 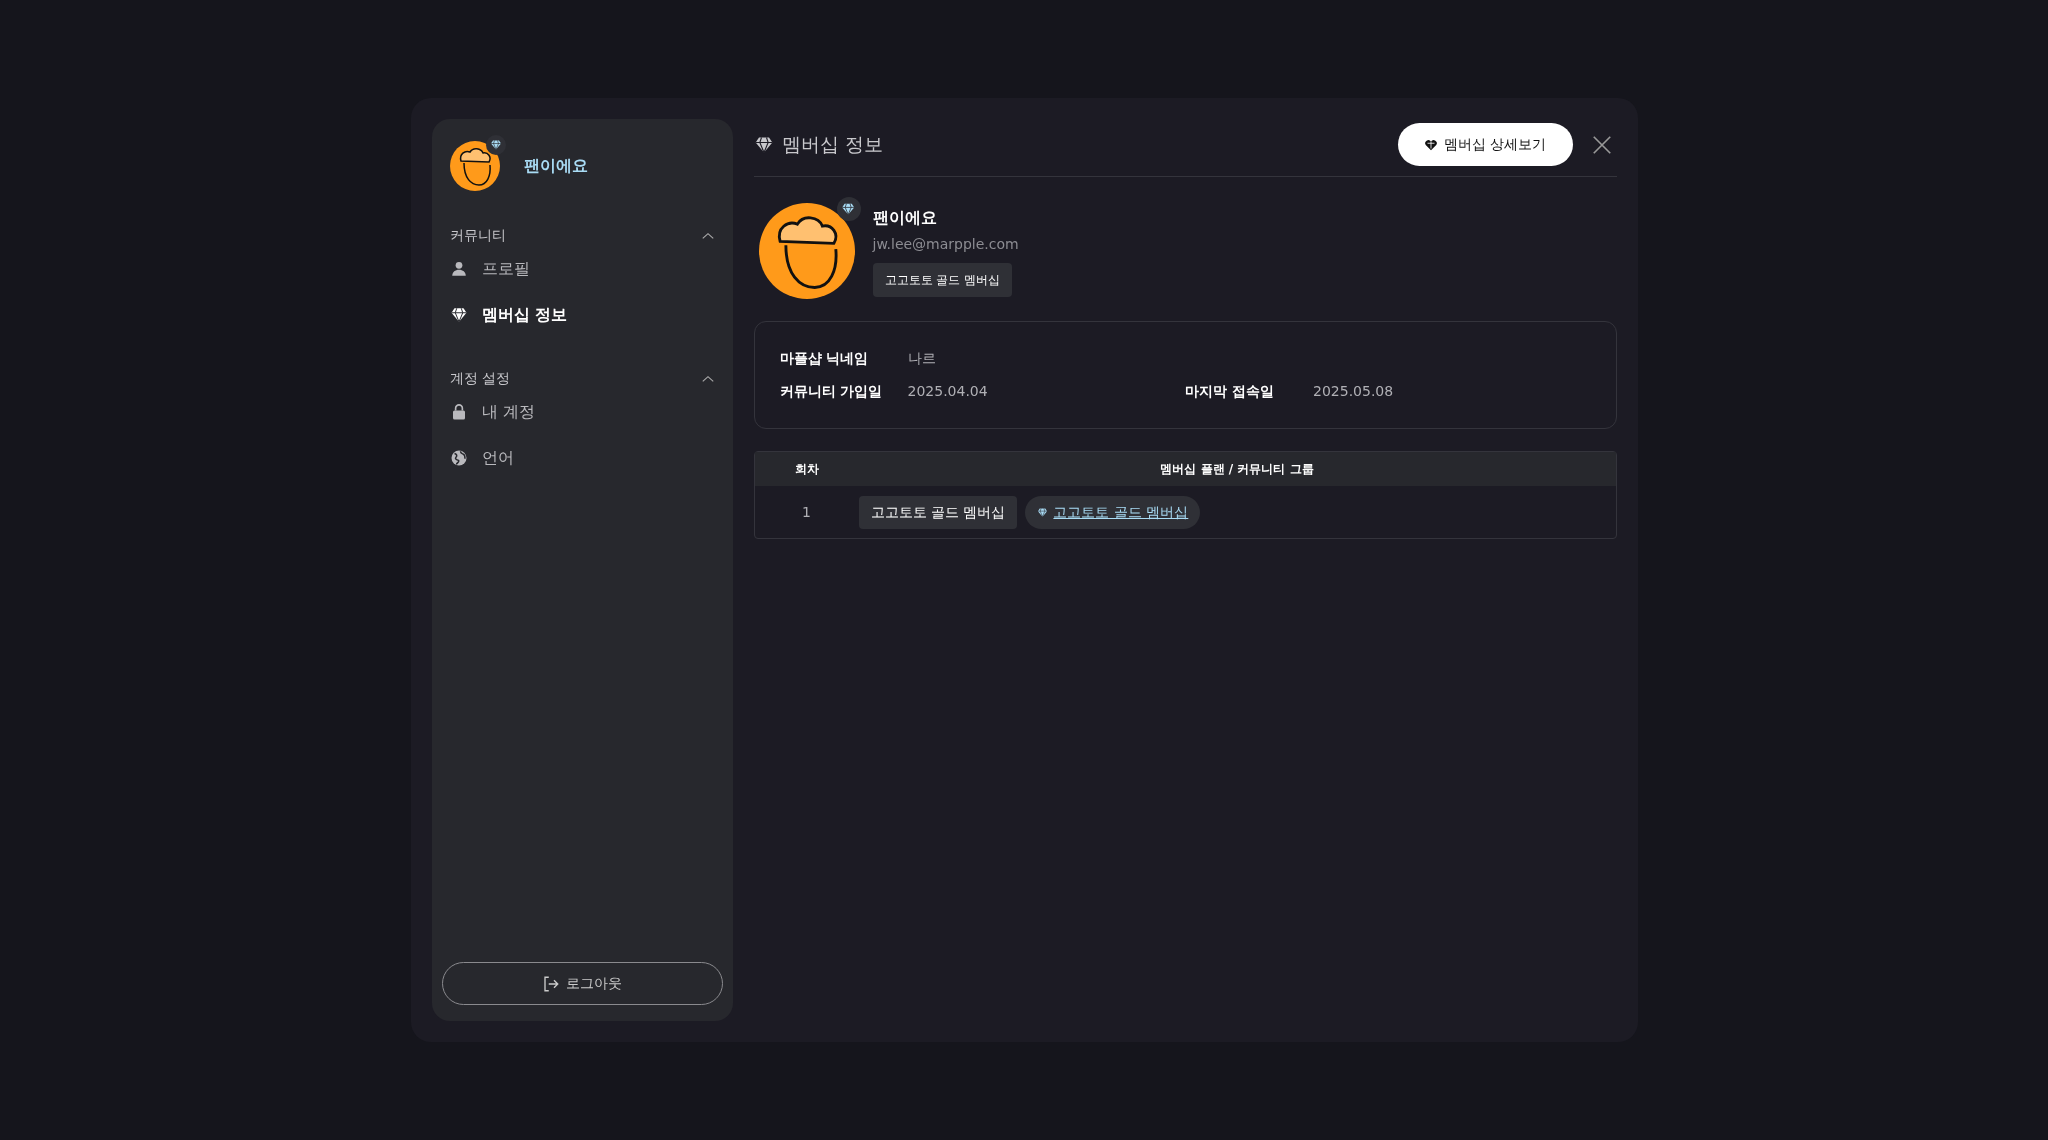 I want to click on globe-icon, so click(x=458, y=458).